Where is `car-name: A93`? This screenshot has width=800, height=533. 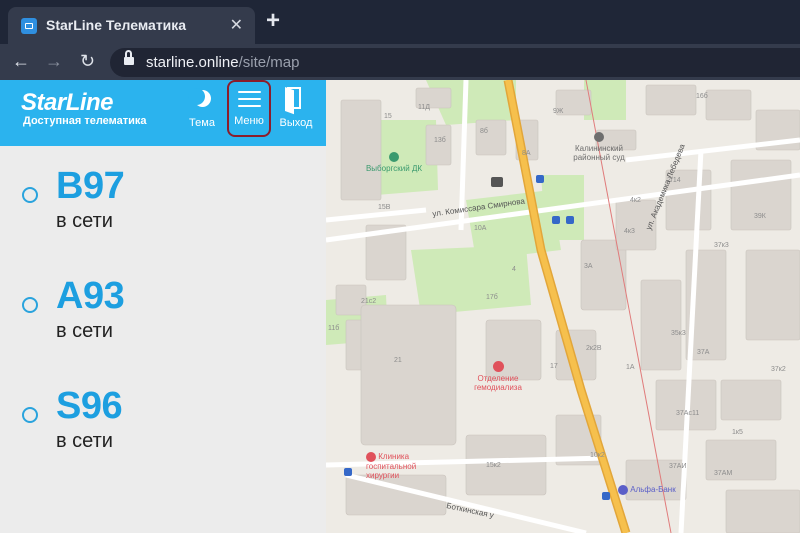
car-name: A93 is located at coordinates (90, 296).